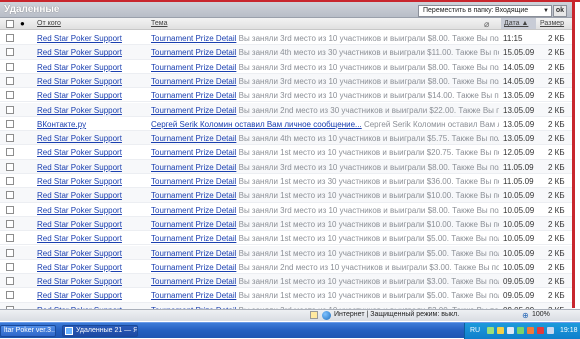  I want to click on message-sender: ВКонтакте.ру, so click(61, 124).